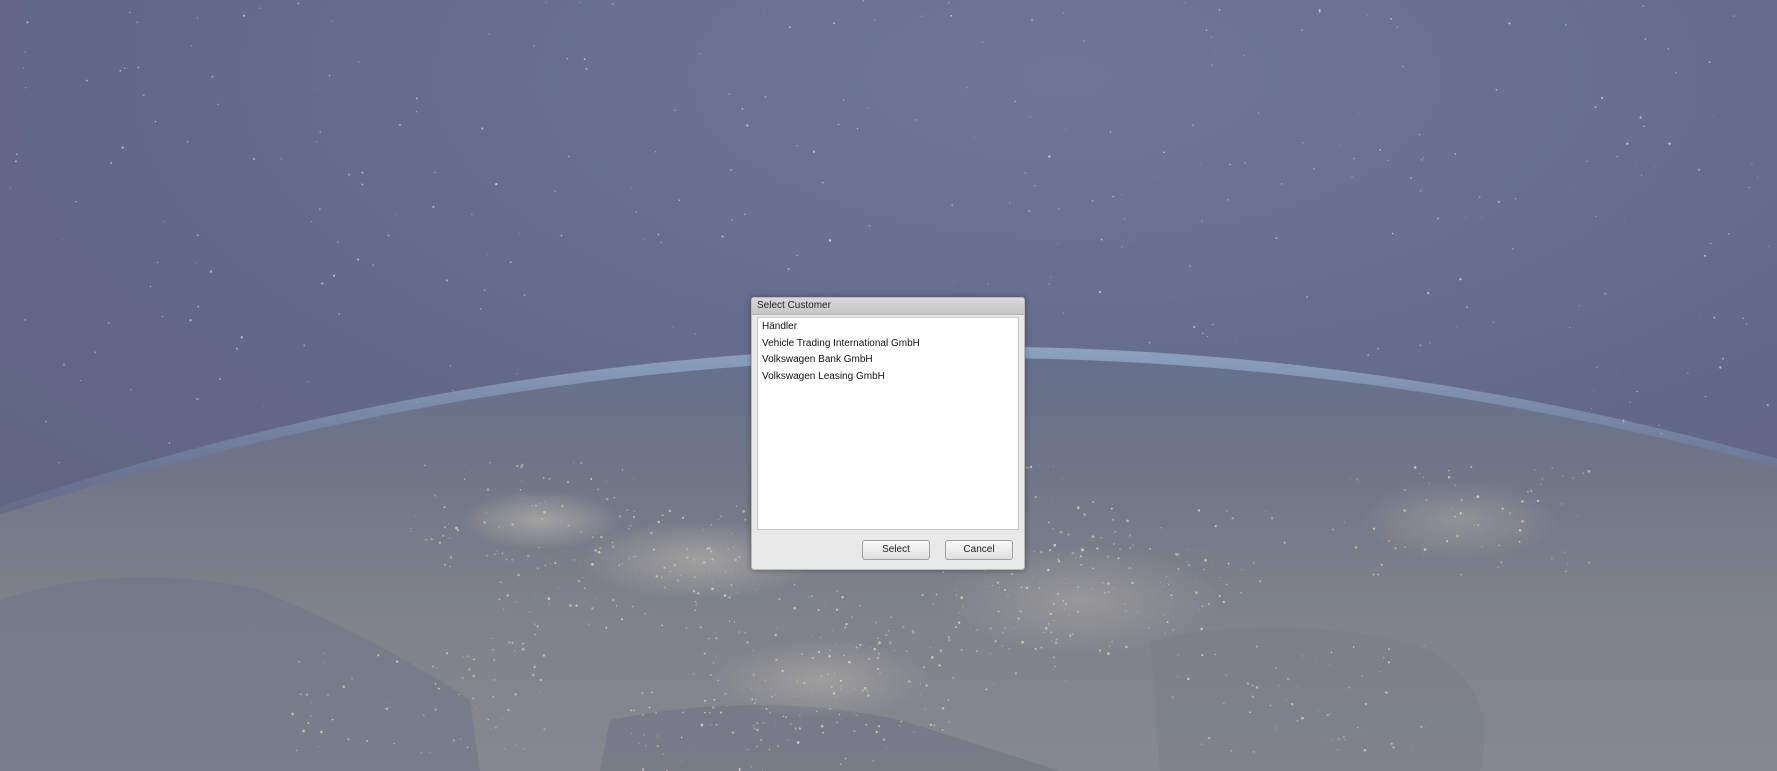 The image size is (1777, 771). What do you see at coordinates (888, 306) in the screenshot?
I see `dialog-titlebar: Select Customer` at bounding box center [888, 306].